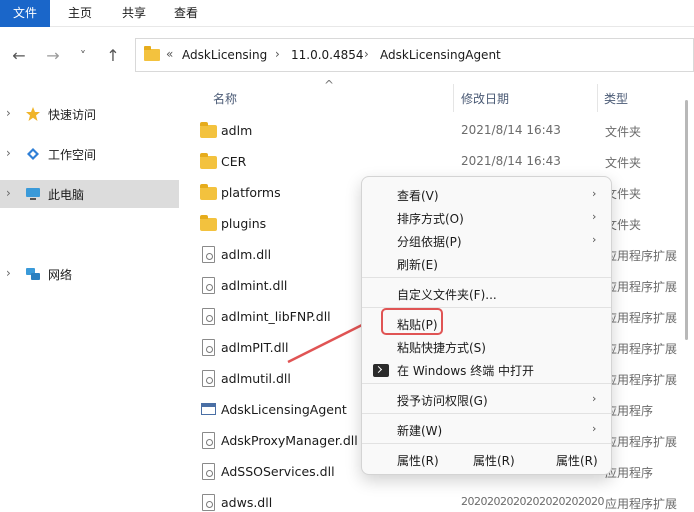  Describe the element at coordinates (418, 195) in the screenshot. I see `menu-item-view: 查看(V)` at that location.